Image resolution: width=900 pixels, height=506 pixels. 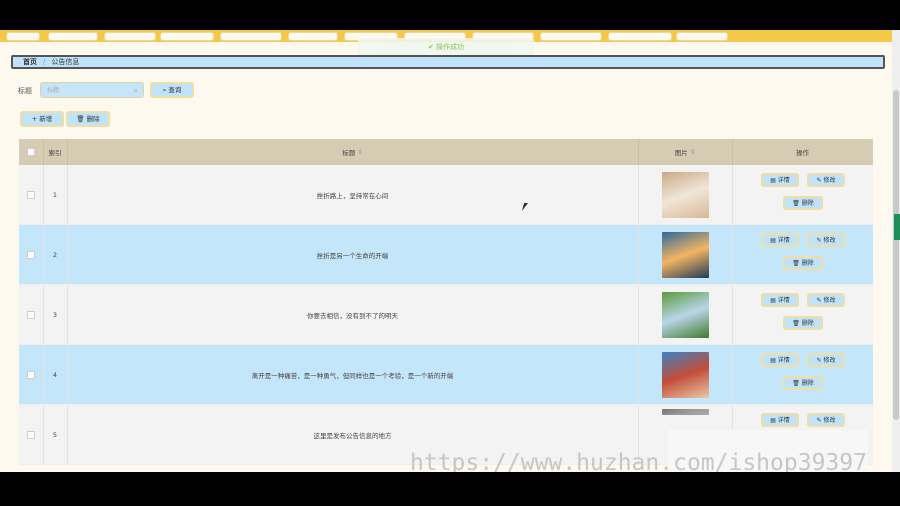 I want to click on search-button: ⌕ 查询, so click(x=172, y=90).